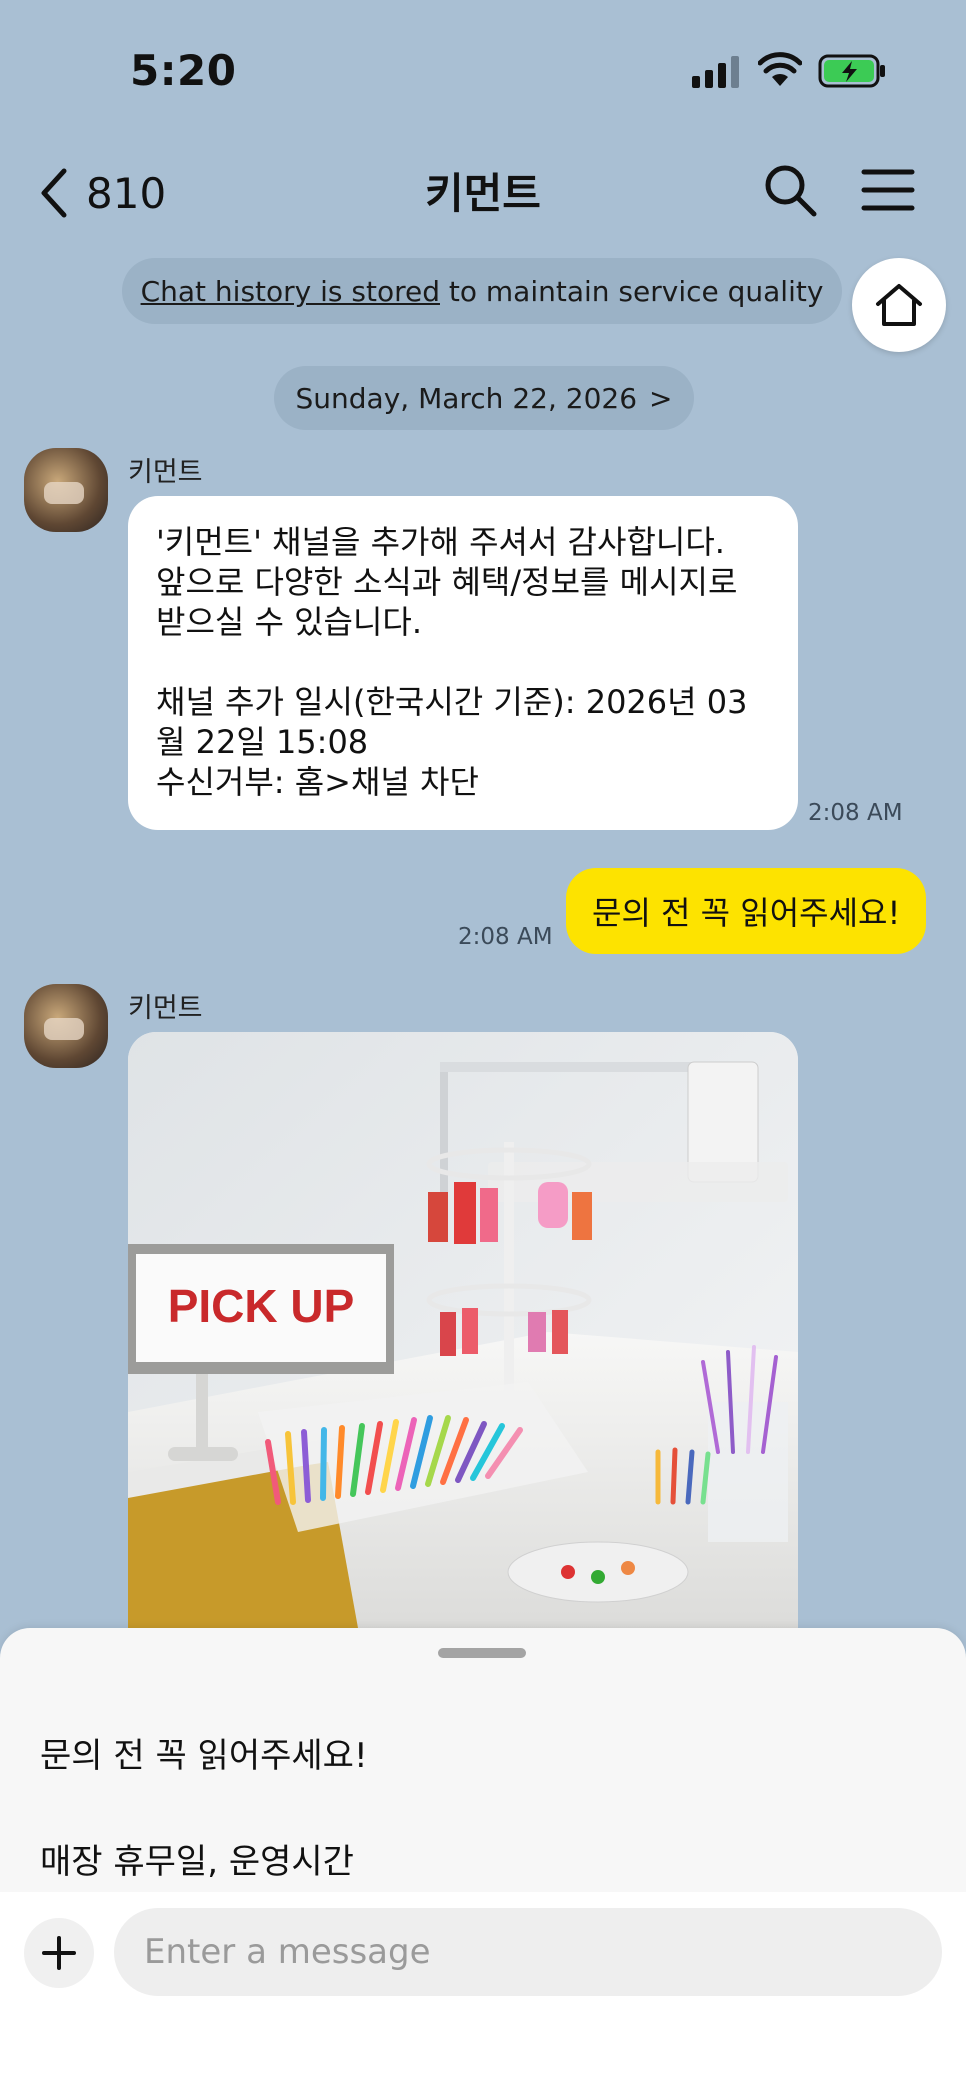 Image resolution: width=966 pixels, height=2094 pixels. I want to click on message-input-bar, so click(483, 1993).